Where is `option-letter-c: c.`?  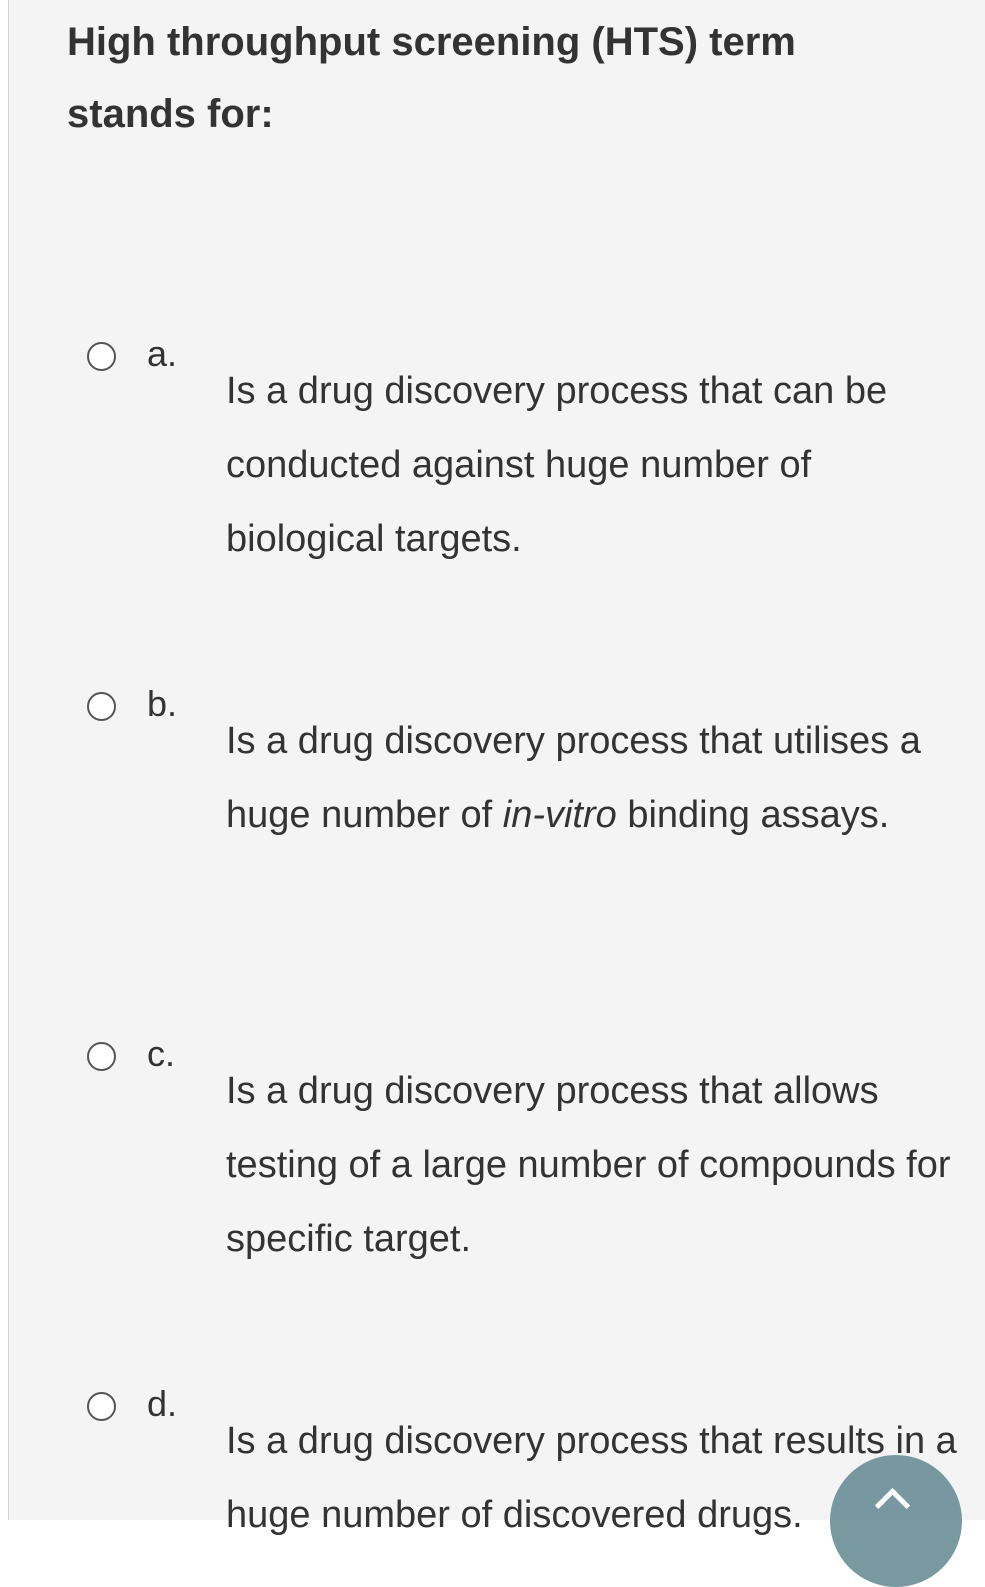 option-letter-c: c. is located at coordinates (161, 1053).